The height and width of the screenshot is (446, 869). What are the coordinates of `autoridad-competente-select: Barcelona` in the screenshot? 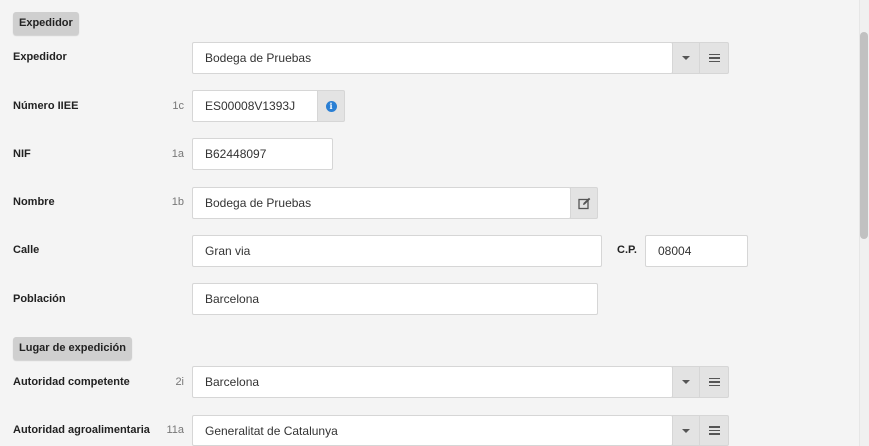 It's located at (432, 382).